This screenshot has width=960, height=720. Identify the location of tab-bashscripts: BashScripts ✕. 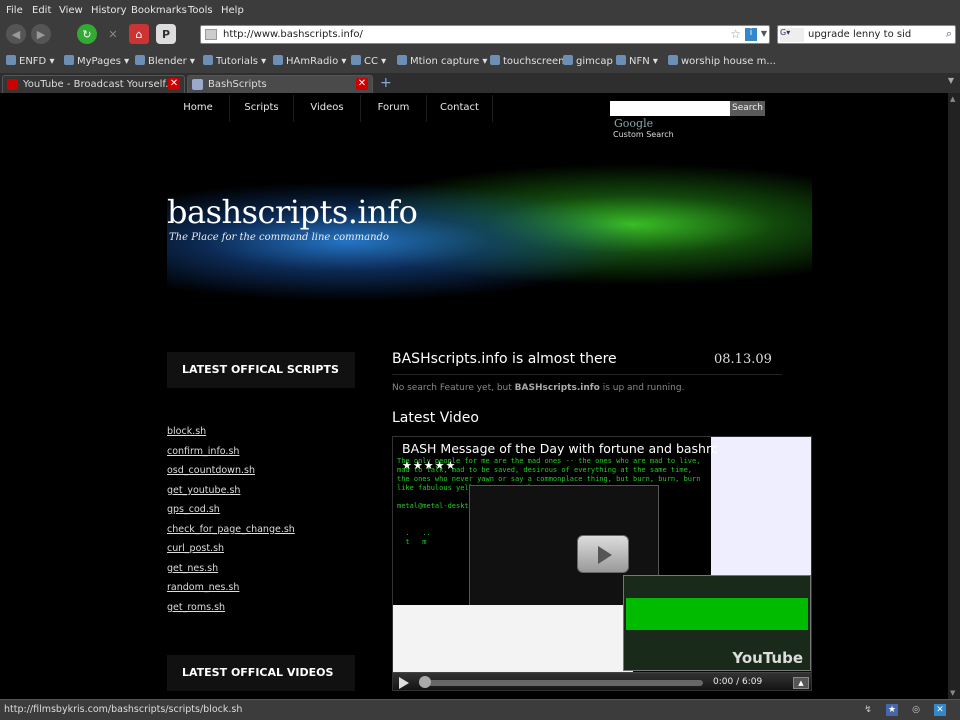
(280, 84).